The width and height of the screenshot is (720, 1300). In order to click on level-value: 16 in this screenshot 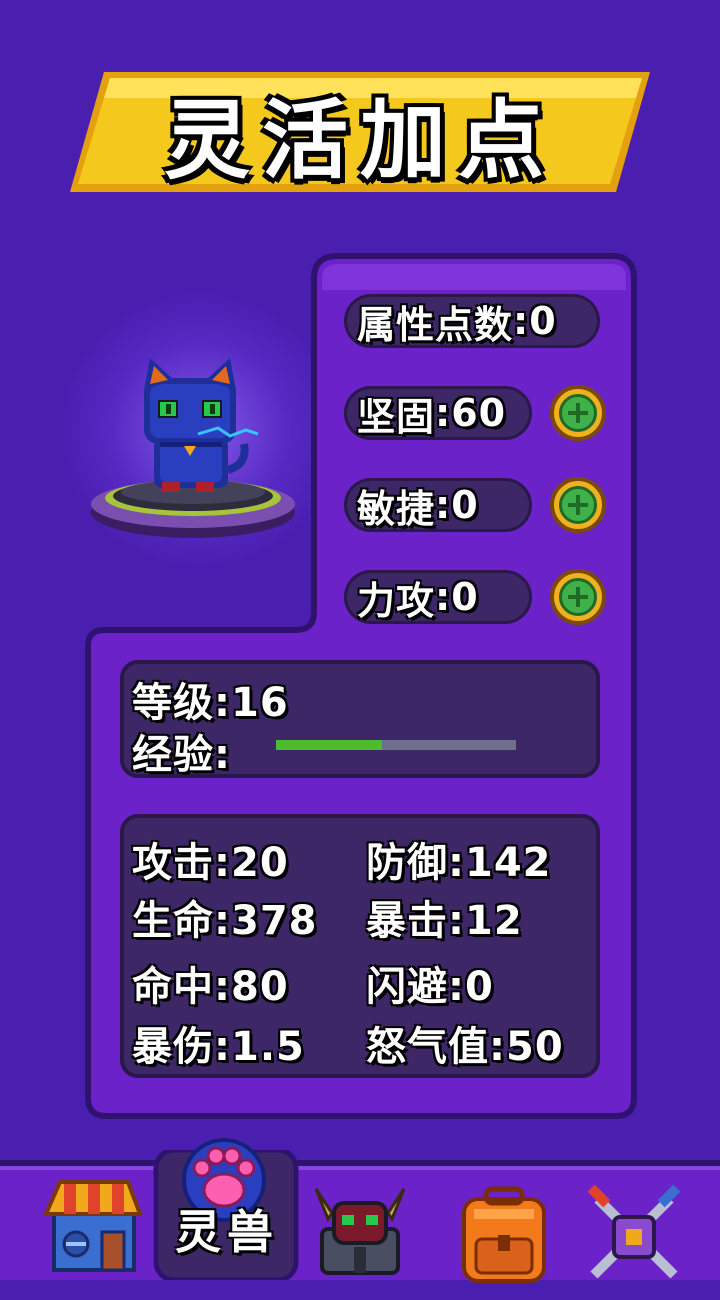, I will do `click(260, 703)`.